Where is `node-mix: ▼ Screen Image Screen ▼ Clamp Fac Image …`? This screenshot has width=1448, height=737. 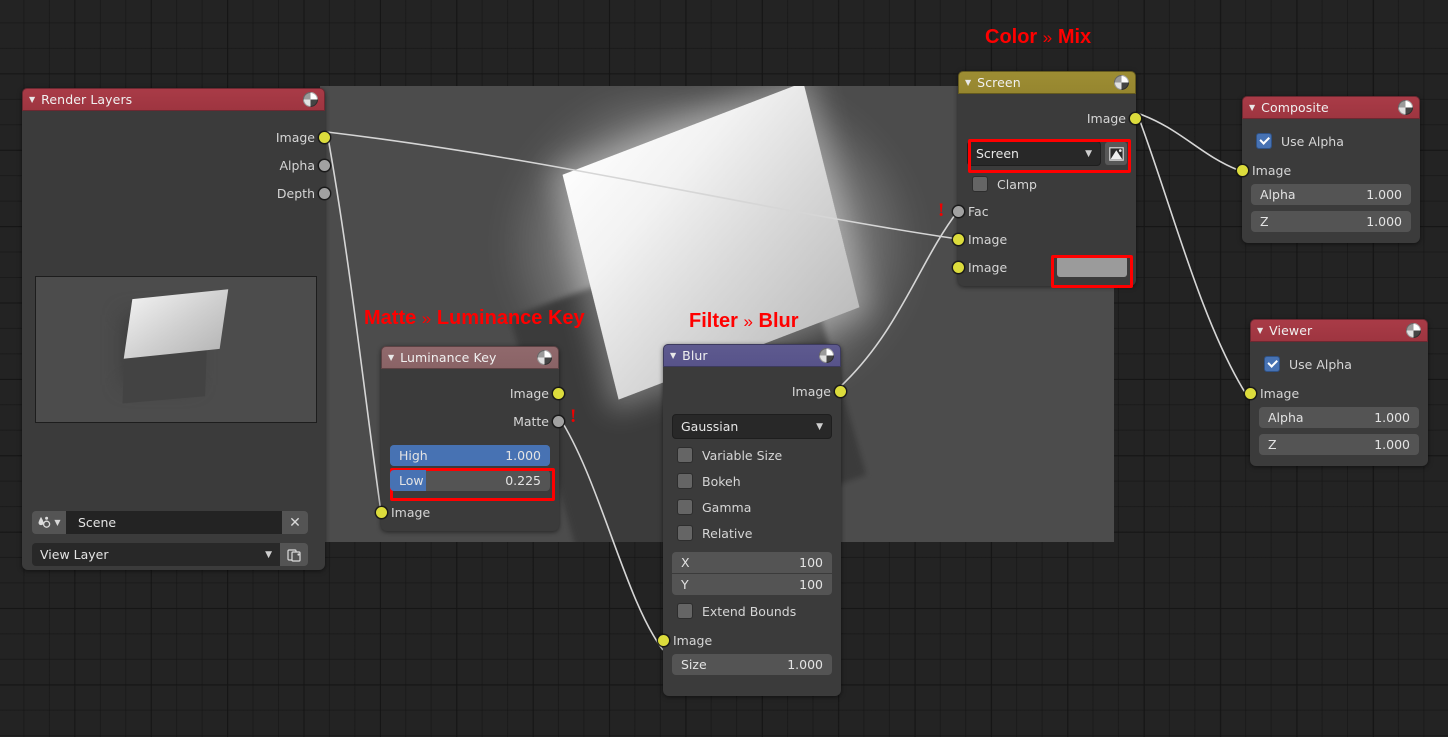 node-mix: ▼ Screen Image Screen ▼ Clamp Fac Image … is located at coordinates (1047, 178).